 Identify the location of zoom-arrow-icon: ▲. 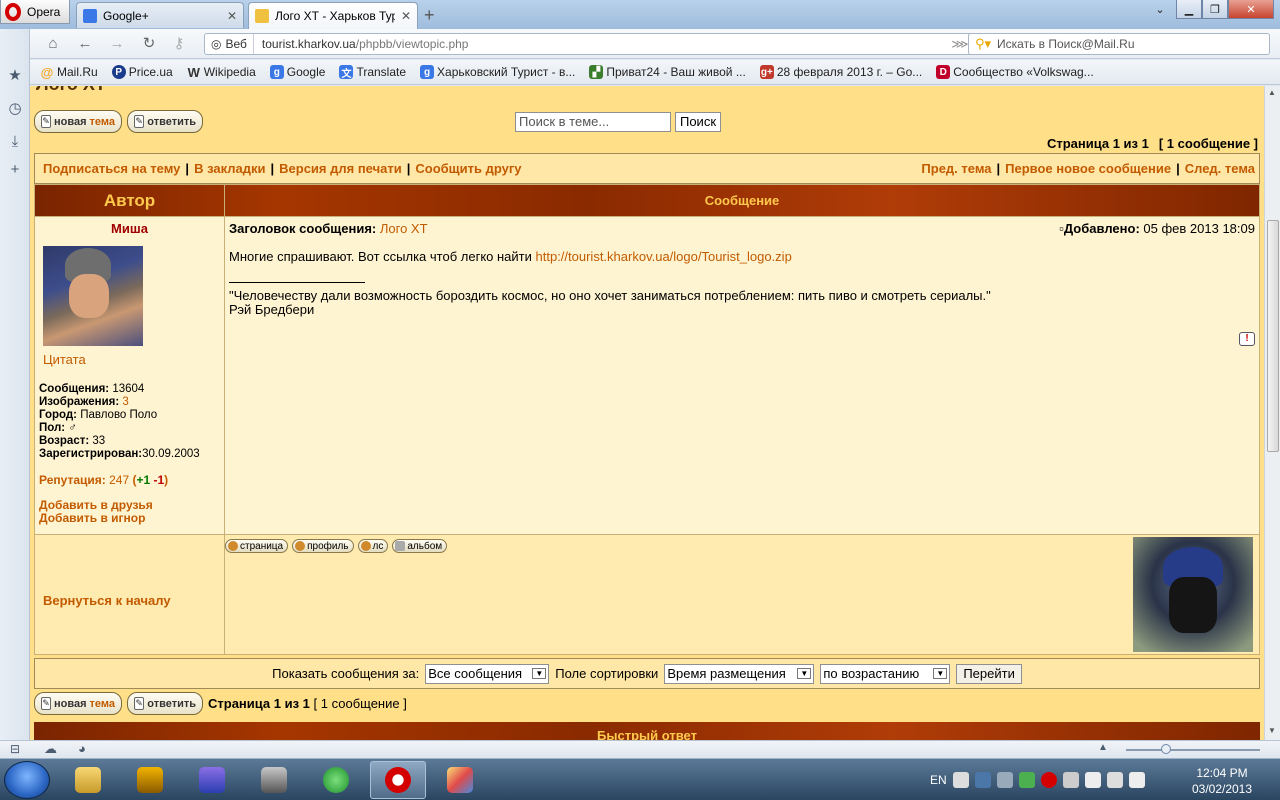
(1103, 747).